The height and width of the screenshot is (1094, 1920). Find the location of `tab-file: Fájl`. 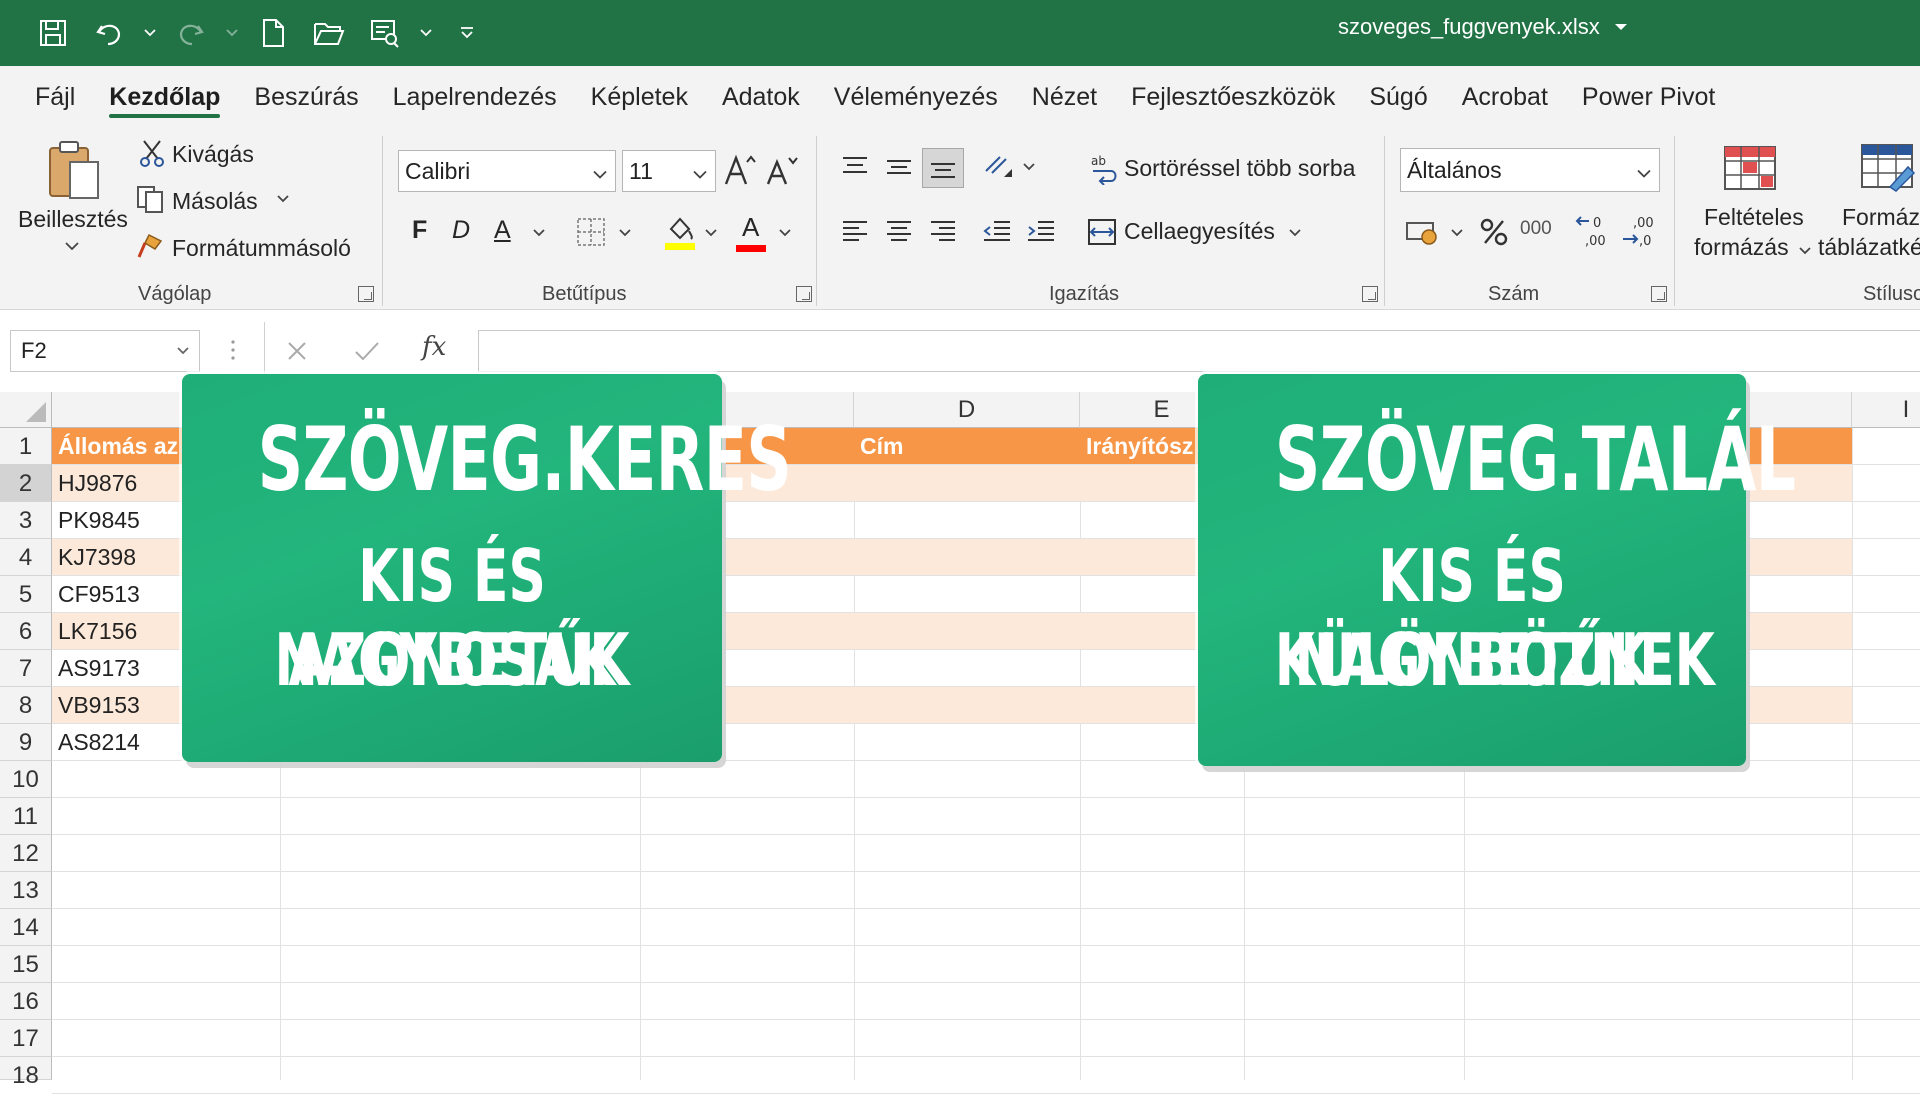

tab-file: Fájl is located at coordinates (55, 97).